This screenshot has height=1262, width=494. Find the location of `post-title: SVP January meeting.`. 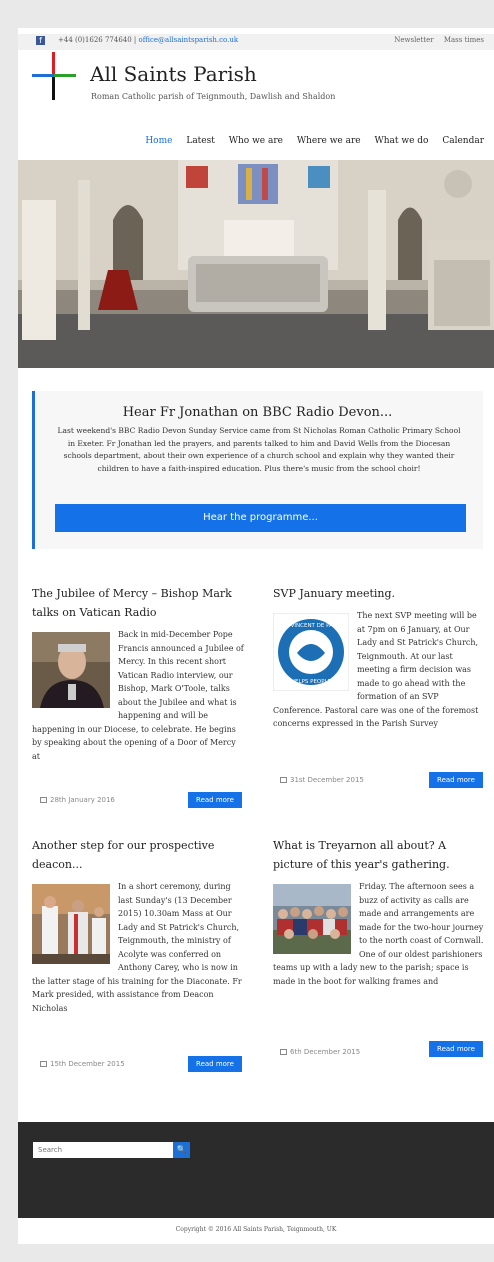

post-title: SVP January meeting. is located at coordinates (379, 593).